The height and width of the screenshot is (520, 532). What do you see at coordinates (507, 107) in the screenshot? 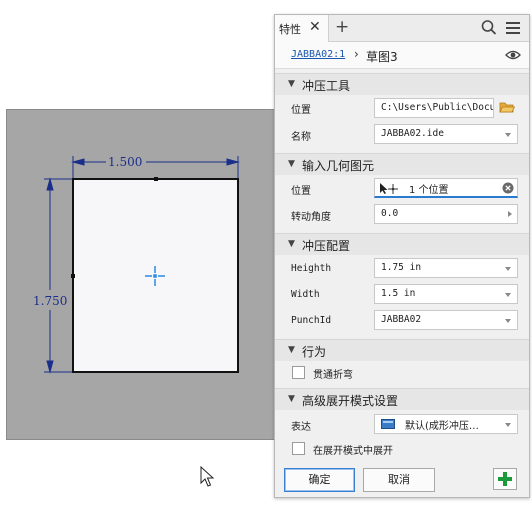
I see `folder-icon` at bounding box center [507, 107].